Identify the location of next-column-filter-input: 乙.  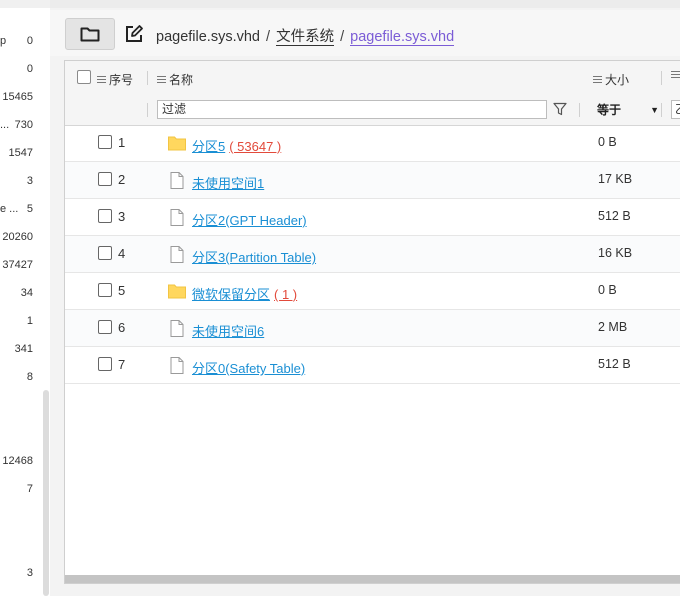
(675, 109).